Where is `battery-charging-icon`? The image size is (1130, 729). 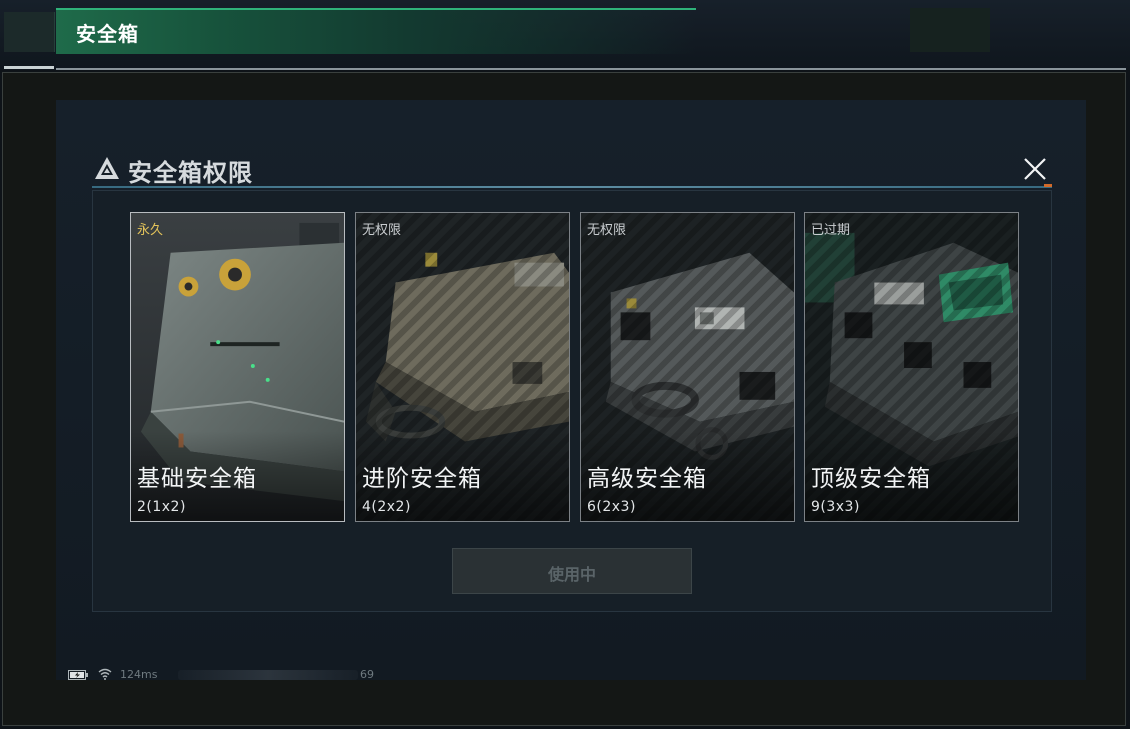 battery-charging-icon is located at coordinates (78, 675).